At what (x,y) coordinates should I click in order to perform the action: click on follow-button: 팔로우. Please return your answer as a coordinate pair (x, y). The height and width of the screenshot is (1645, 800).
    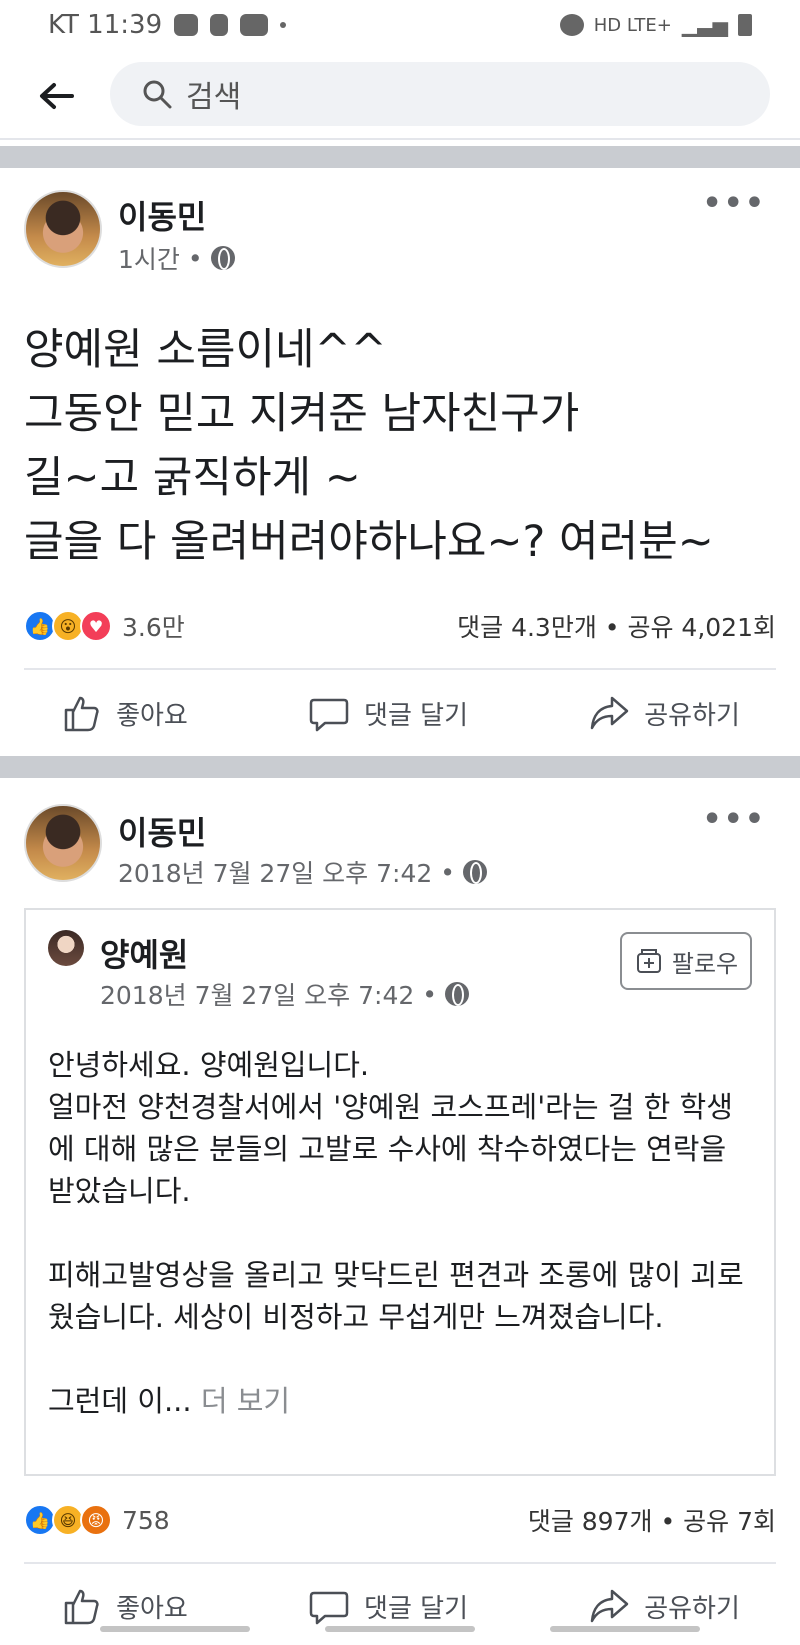
    Looking at the image, I should click on (686, 961).